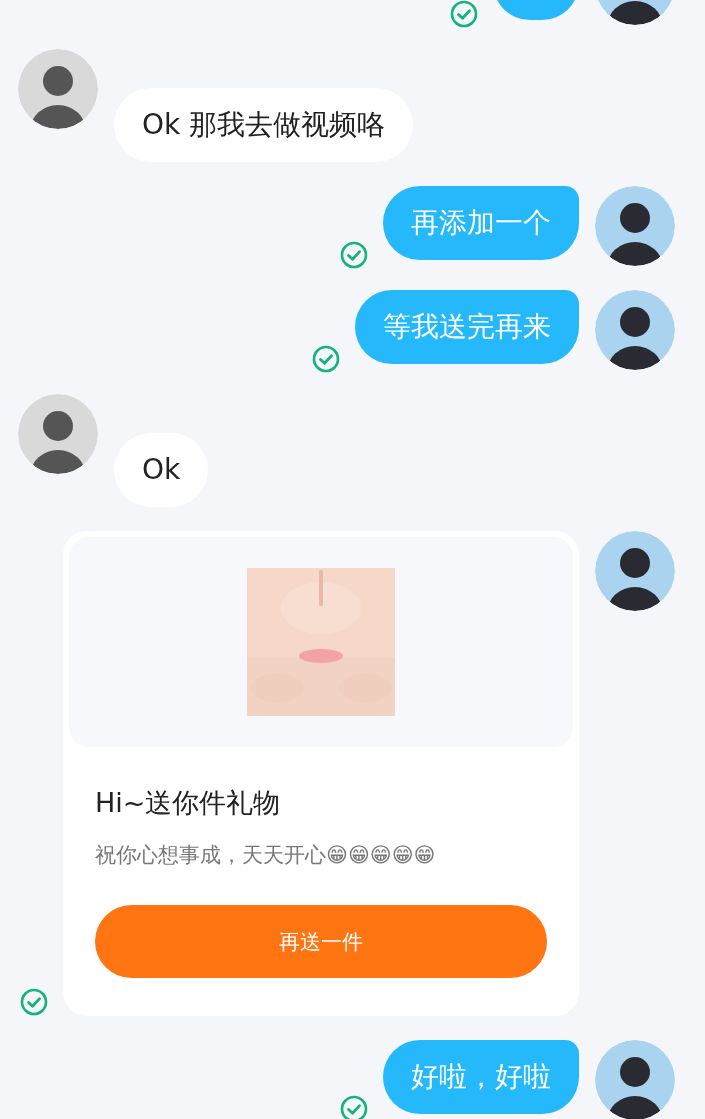  I want to click on send-again-button: 再送一件, so click(321, 941).